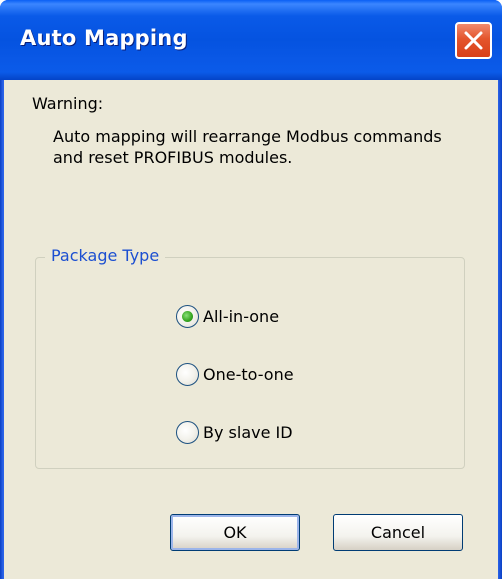 Image resolution: width=502 pixels, height=579 pixels. I want to click on close-x-icon, so click(473, 40).